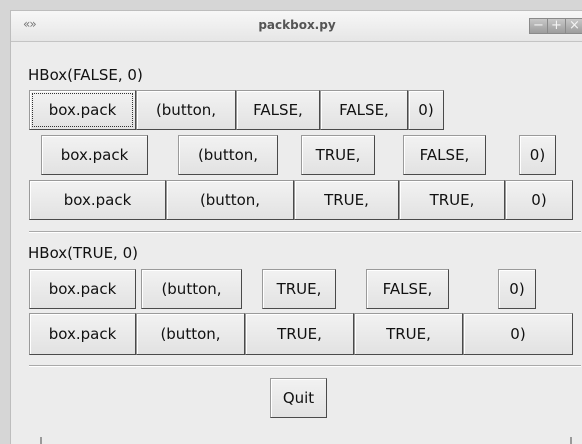 The width and height of the screenshot is (582, 444). What do you see at coordinates (299, 289) in the screenshot?
I see `homog-row1-button-3: TRUE,` at bounding box center [299, 289].